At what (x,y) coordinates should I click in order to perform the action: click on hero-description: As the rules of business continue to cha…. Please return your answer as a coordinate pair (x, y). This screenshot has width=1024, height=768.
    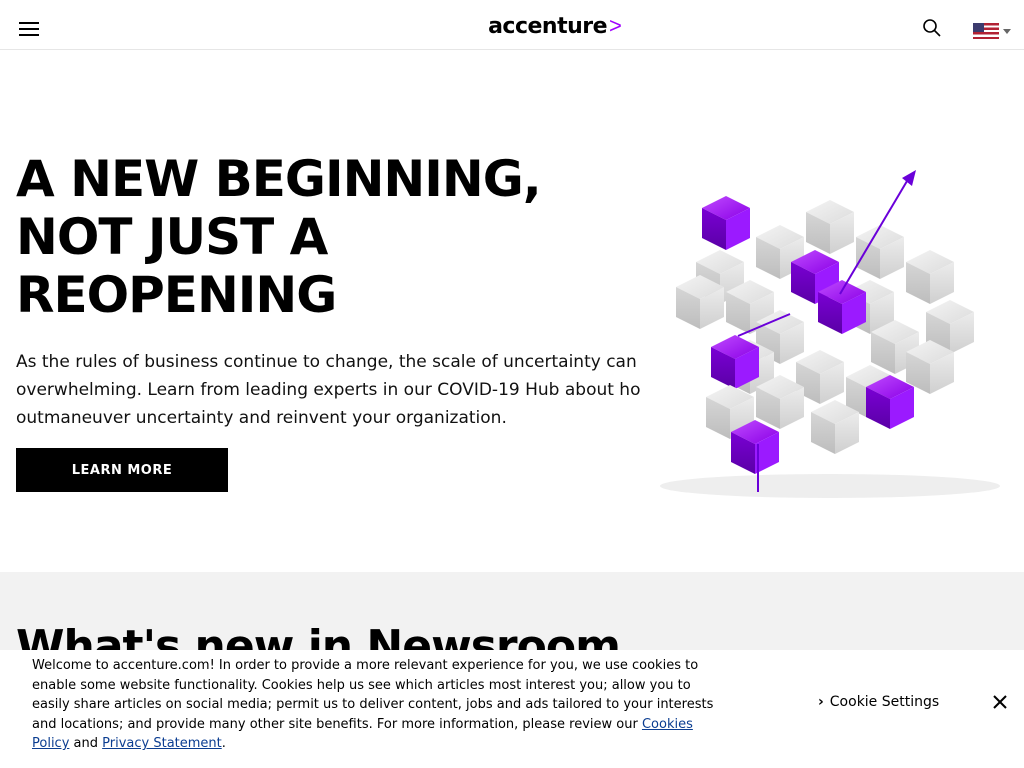
    Looking at the image, I should click on (346, 390).